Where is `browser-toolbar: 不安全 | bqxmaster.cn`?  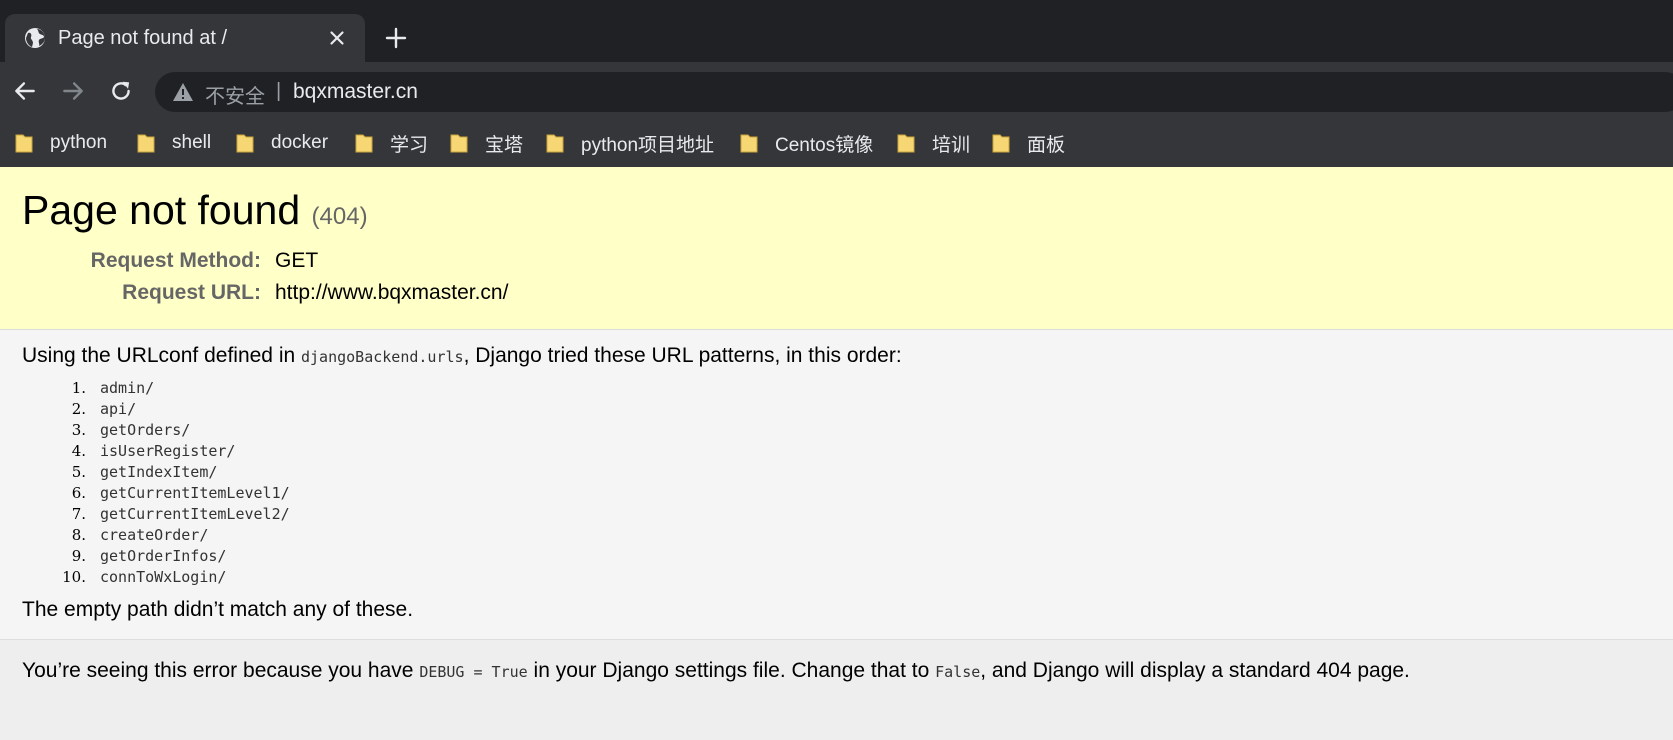 browser-toolbar: 不安全 | bqxmaster.cn is located at coordinates (836, 91).